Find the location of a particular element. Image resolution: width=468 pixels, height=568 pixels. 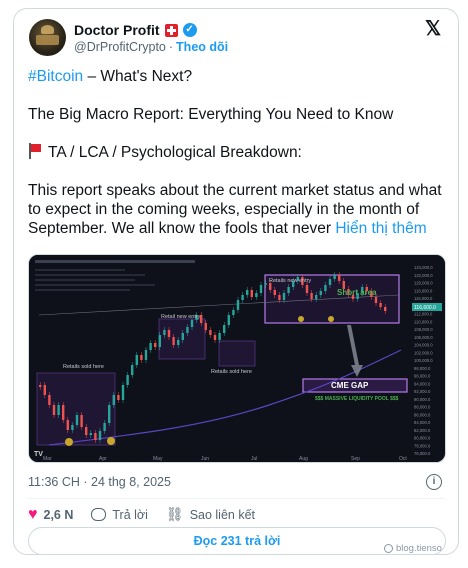

price-tick-label: 102,000.0 is located at coordinates (423, 352).